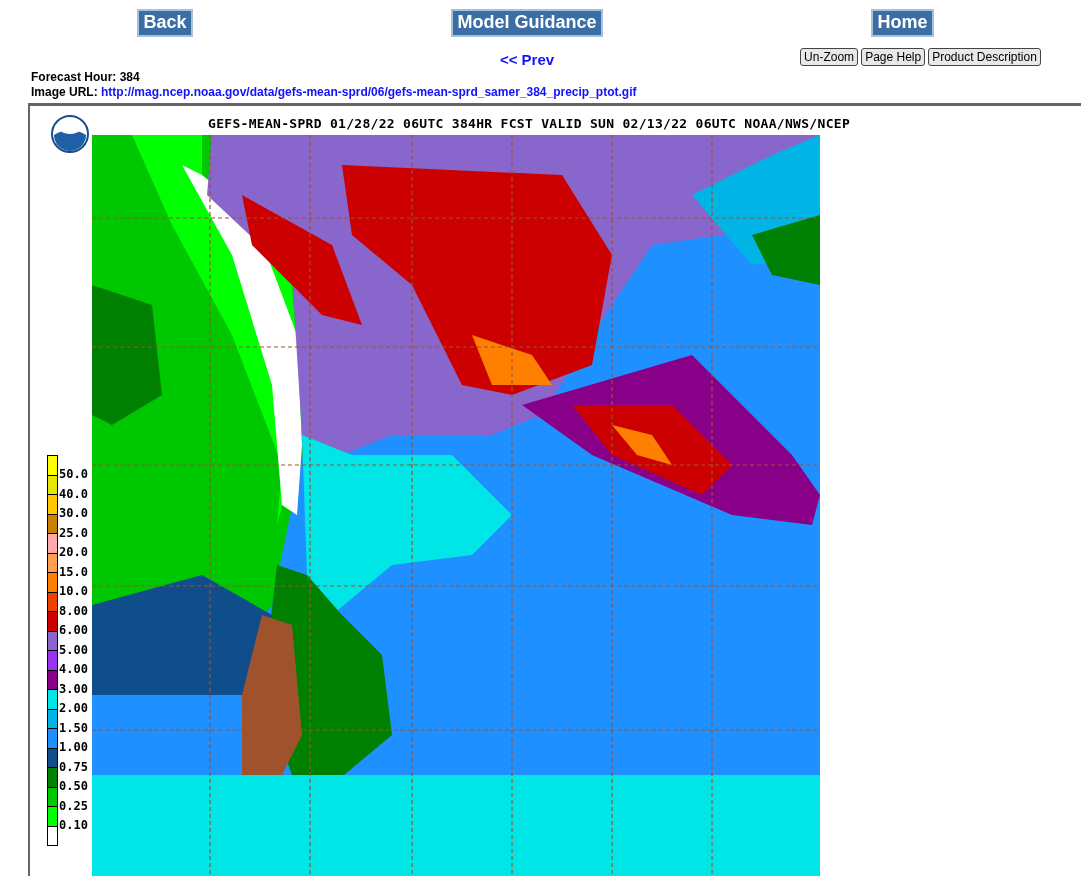 This screenshot has height=878, width=1081. I want to click on nav-button: Model Guidance, so click(527, 23).